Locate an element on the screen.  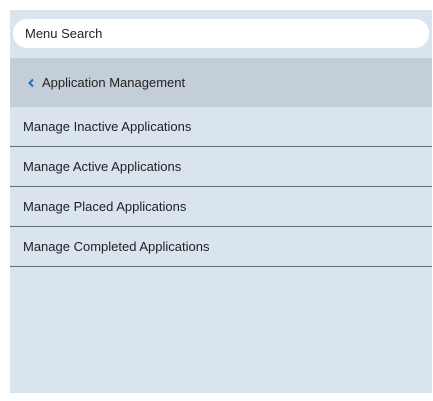
chevron-left-icon is located at coordinates (31, 83).